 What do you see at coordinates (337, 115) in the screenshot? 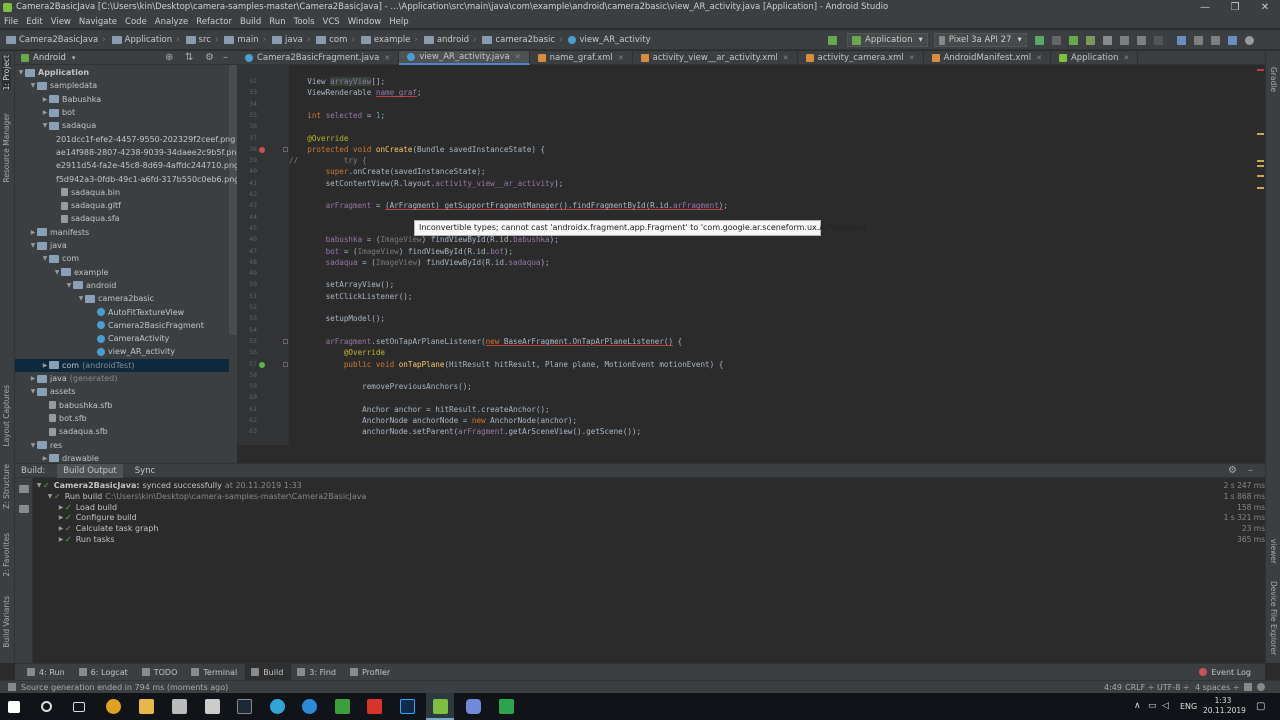
I see `code-line: int selected = 1;` at bounding box center [337, 115].